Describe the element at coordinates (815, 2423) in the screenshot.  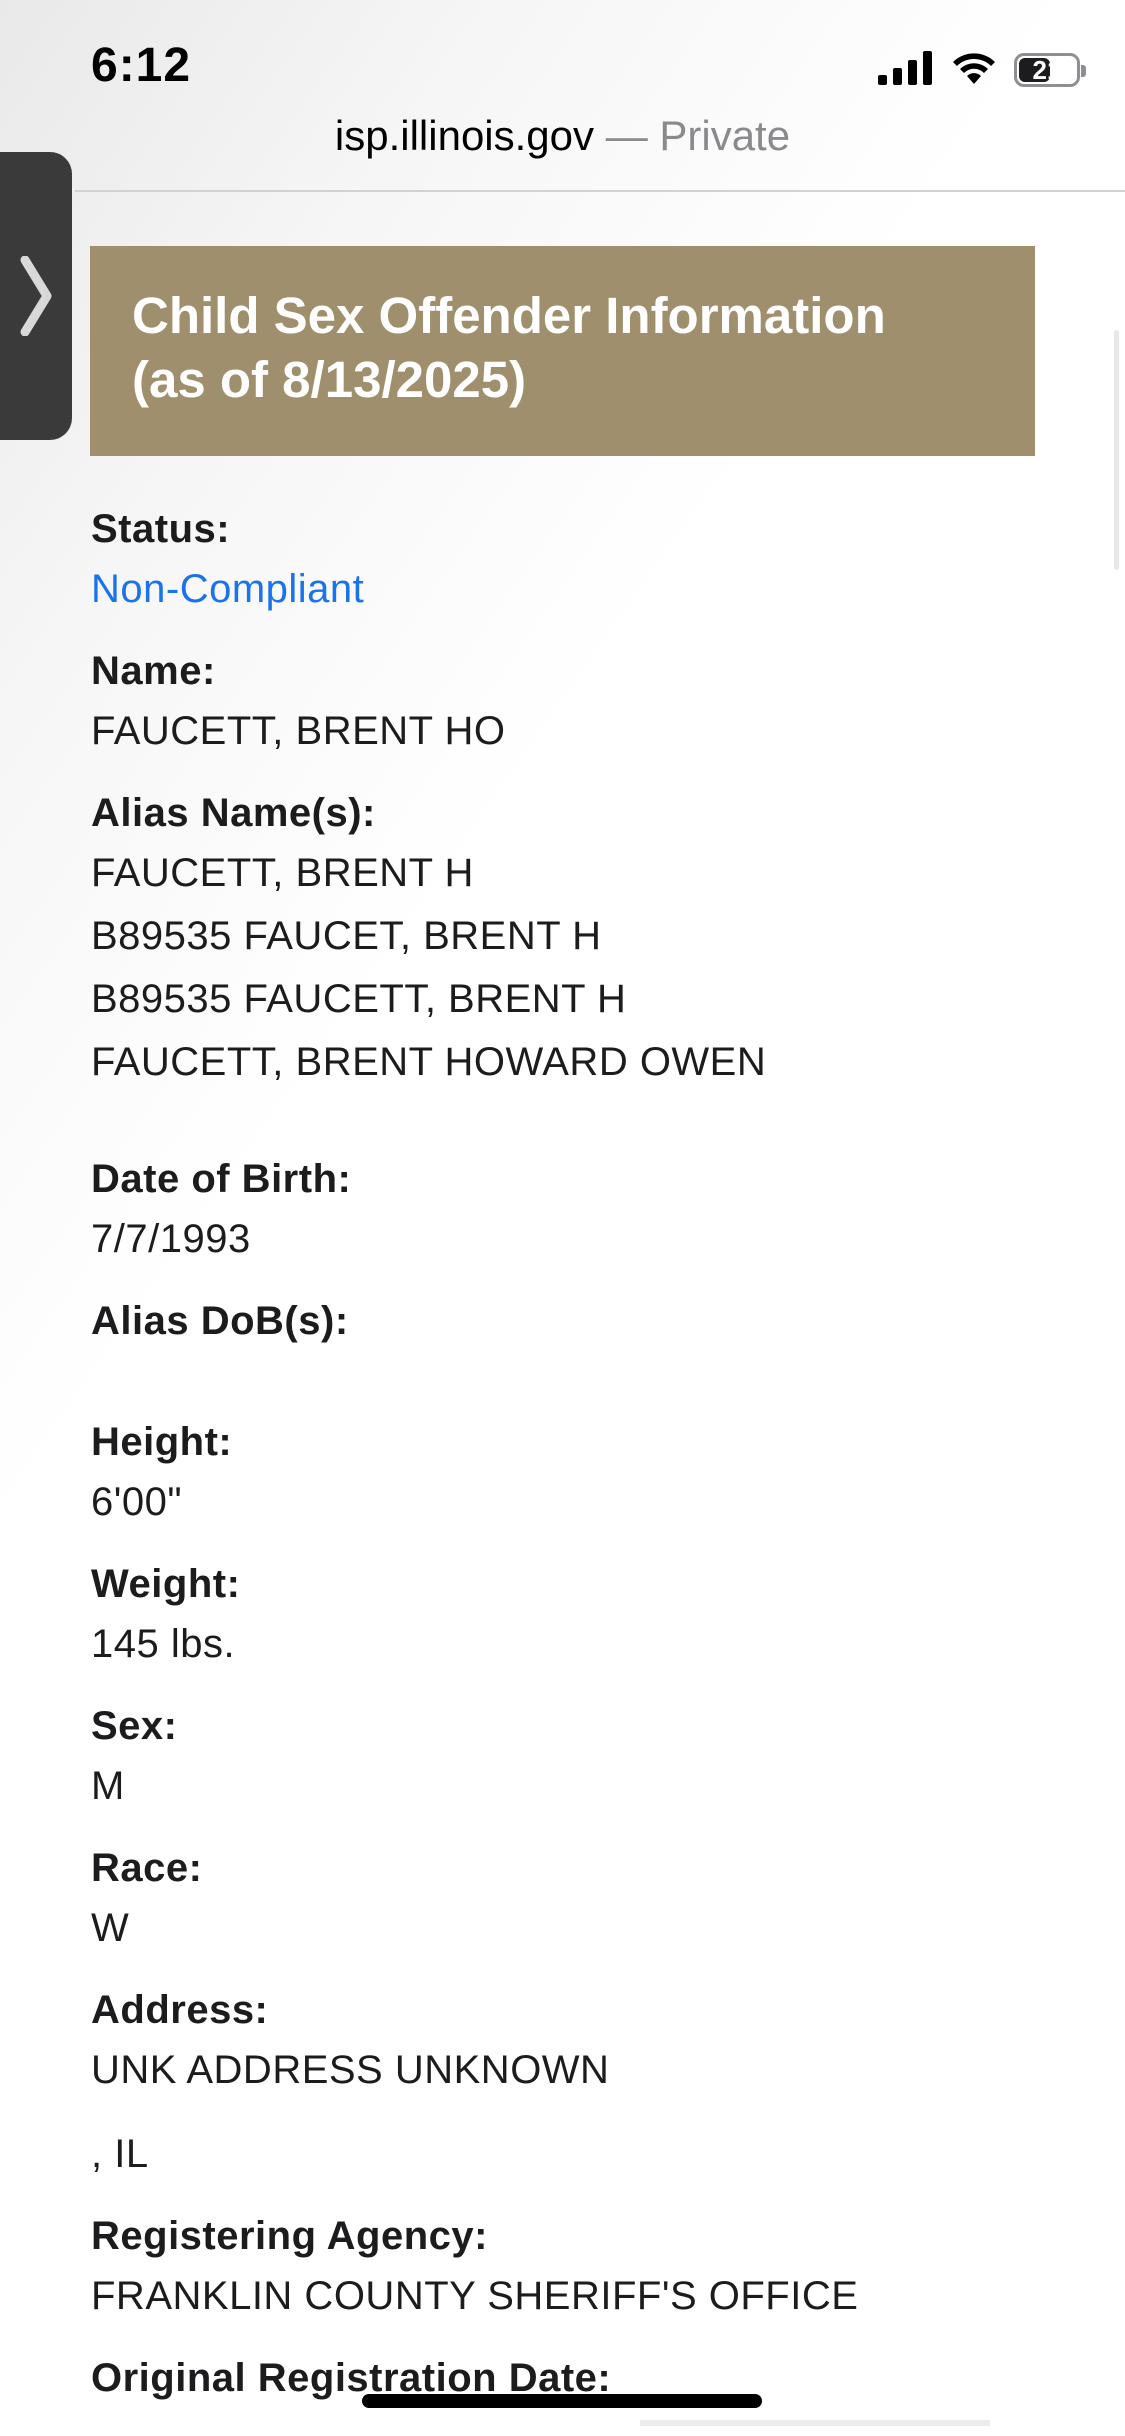
I see `bottom-toolbar-edge` at that location.